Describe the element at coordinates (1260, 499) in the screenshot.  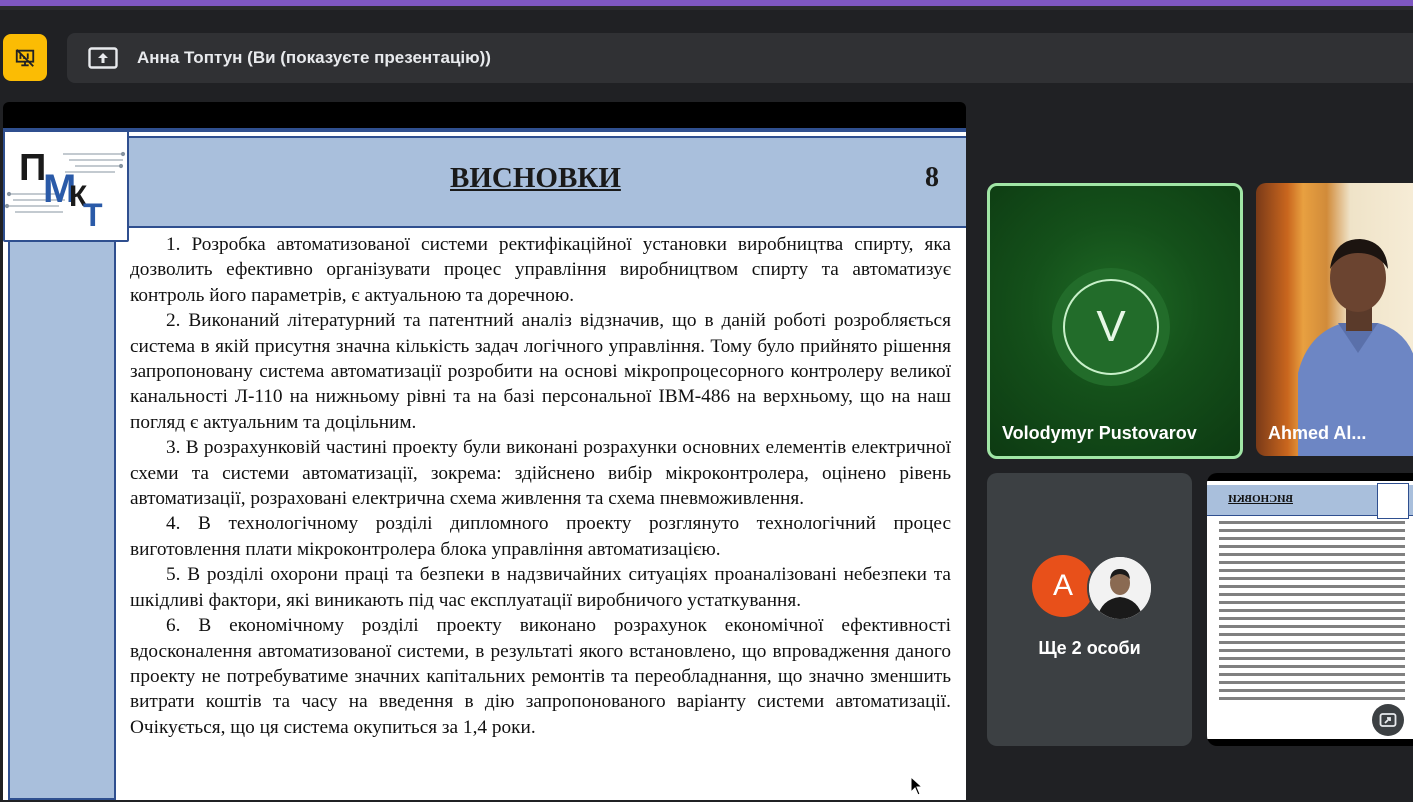
I see `mini-slide-title: ВИСНОВКИ` at that location.